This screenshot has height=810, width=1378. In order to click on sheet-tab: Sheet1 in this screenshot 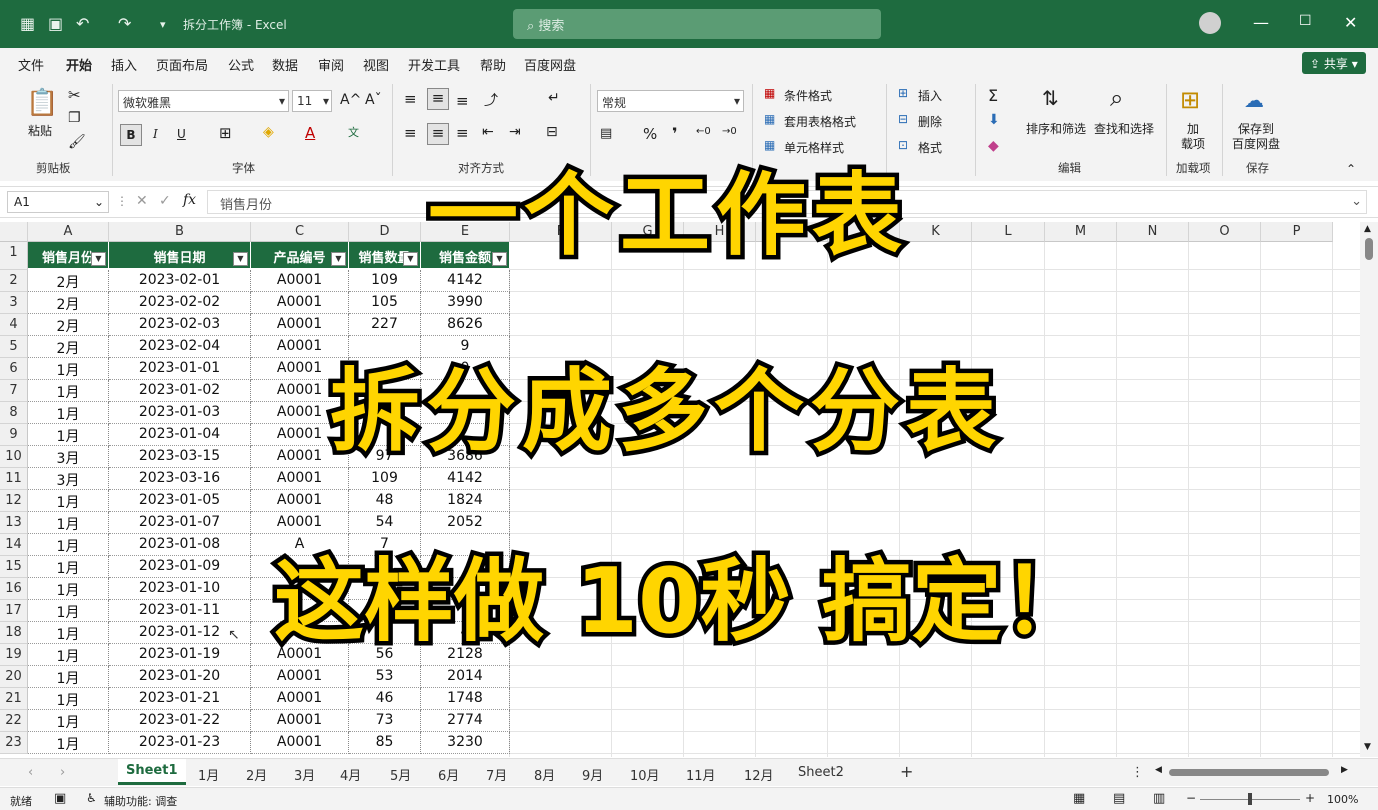, I will do `click(152, 772)`.